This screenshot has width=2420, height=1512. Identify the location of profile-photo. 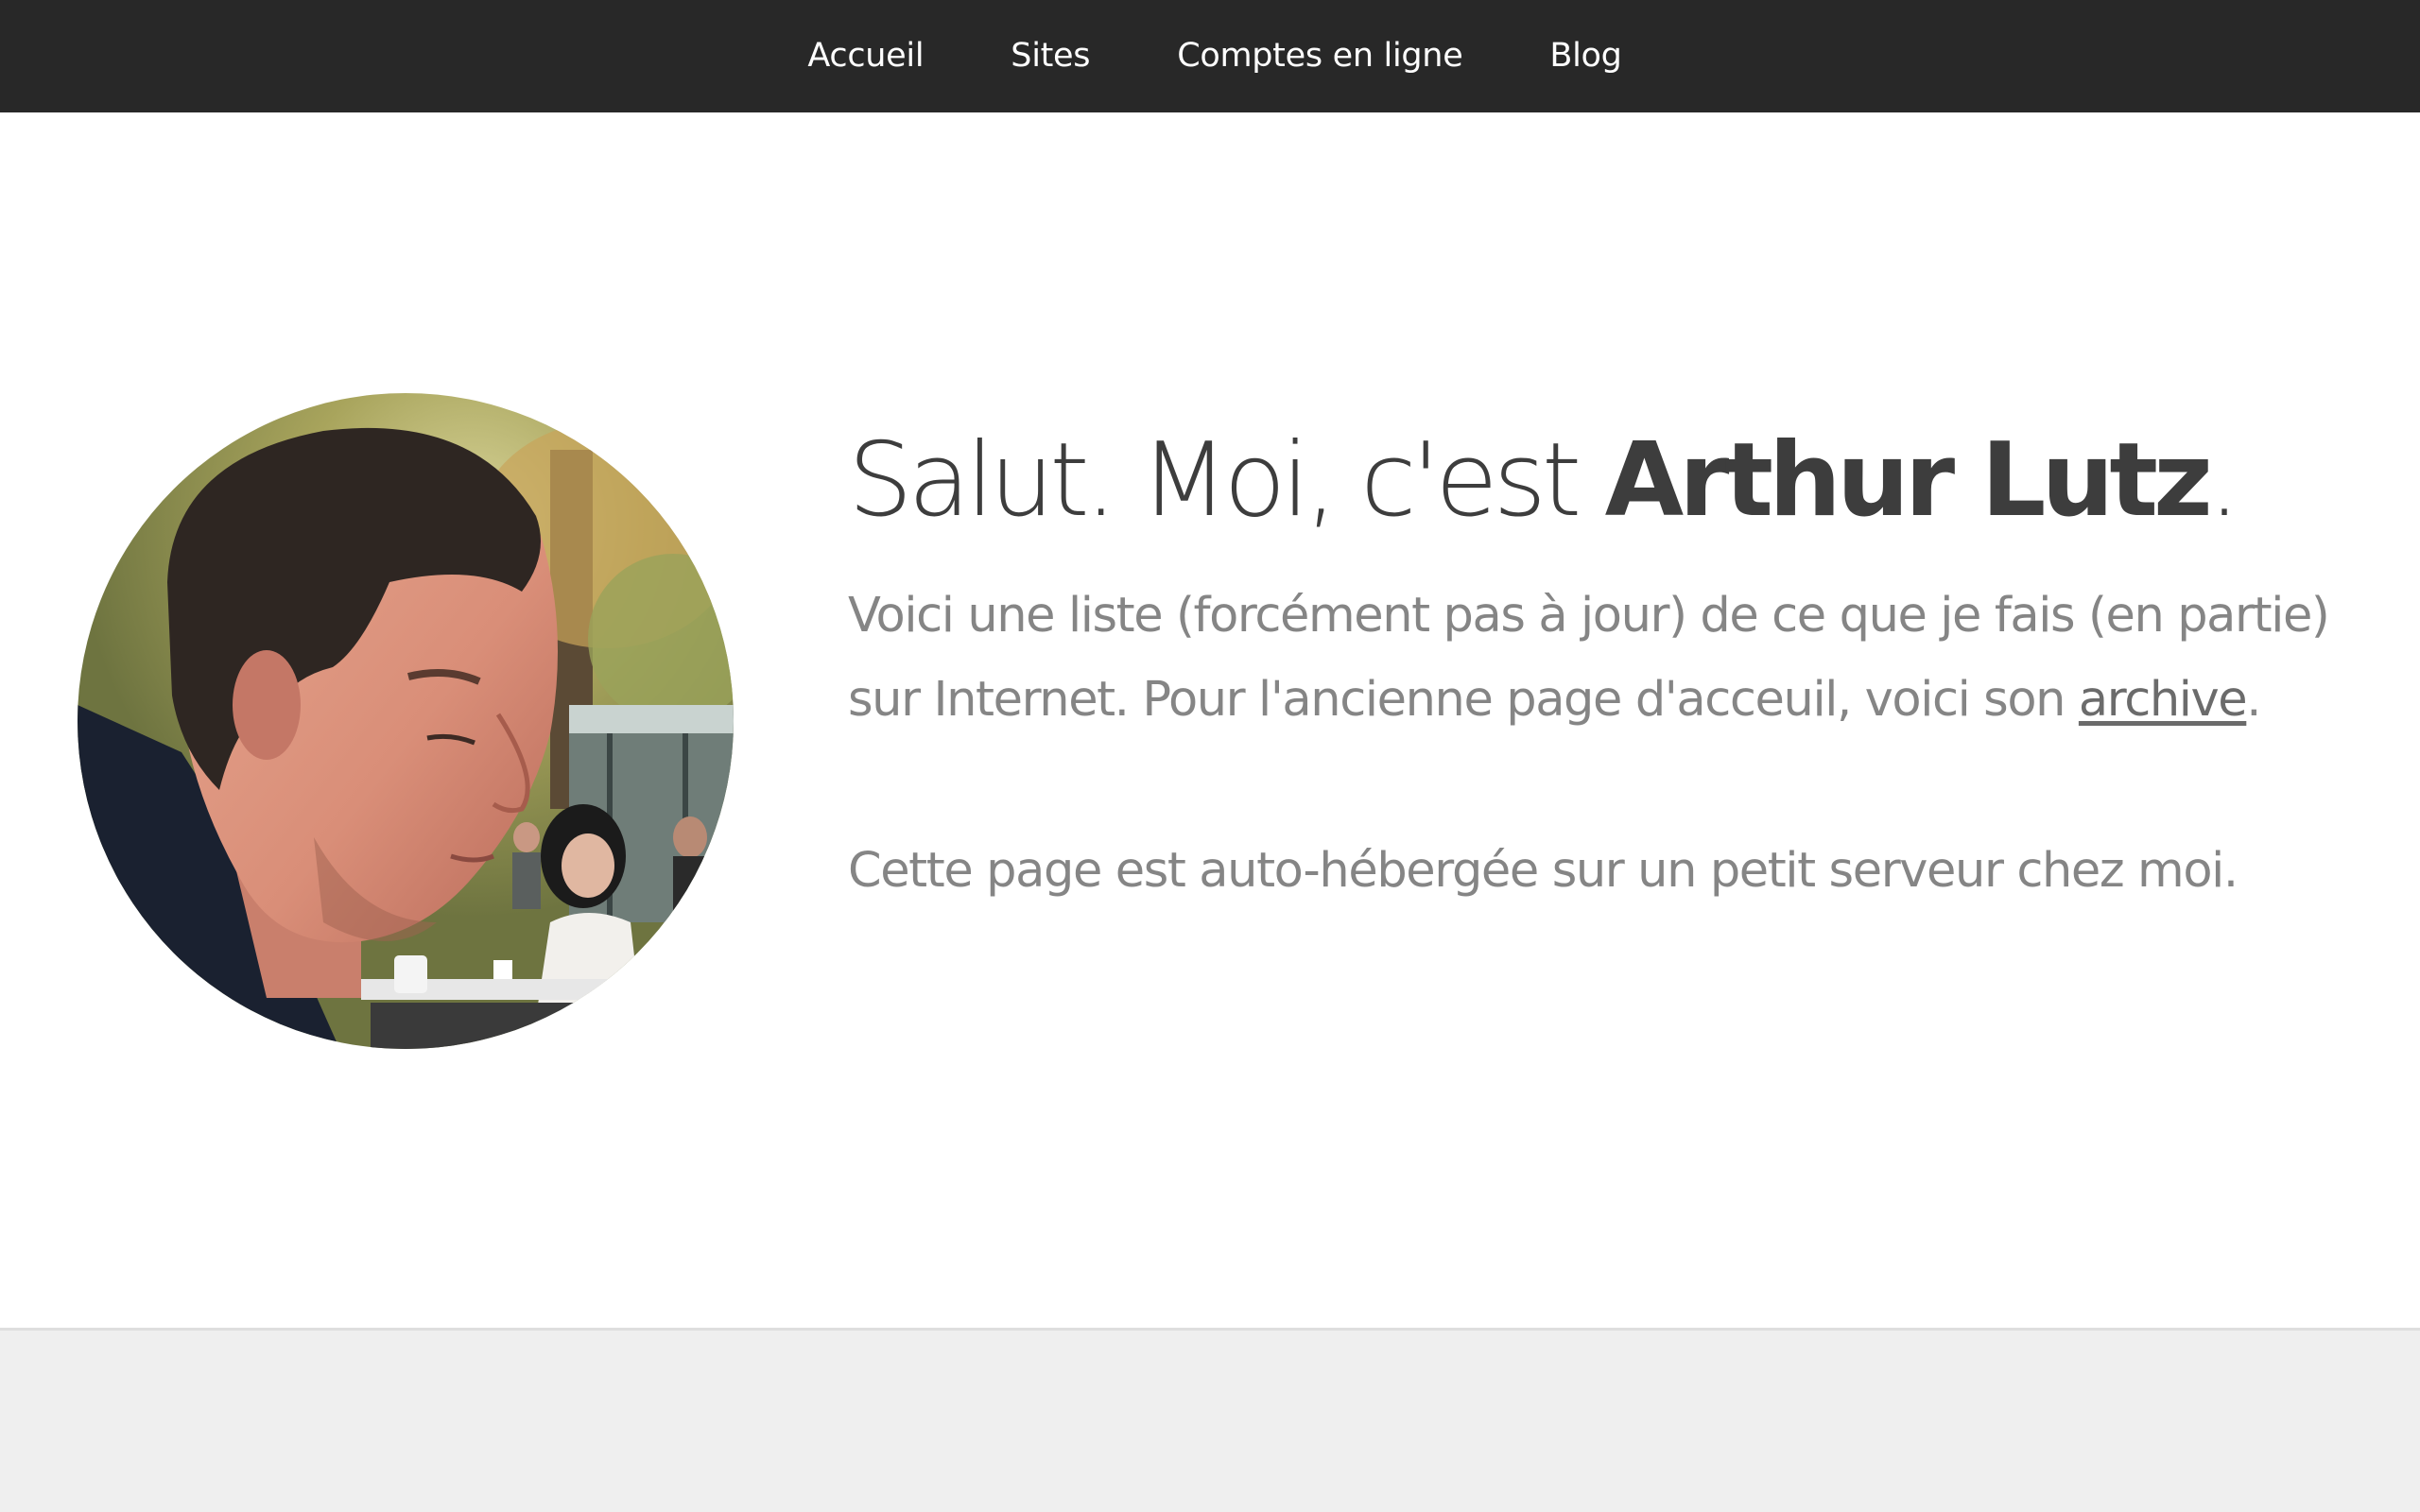
(406, 721).